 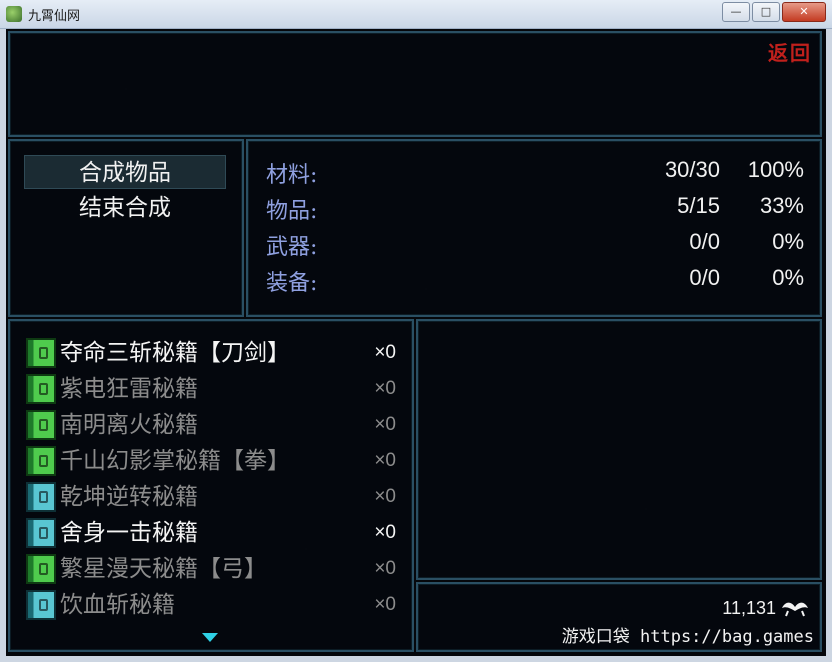 I want to click on recipe-list-item: 繁星漫天秘籍【弓】 ×0, so click(x=211, y=569).